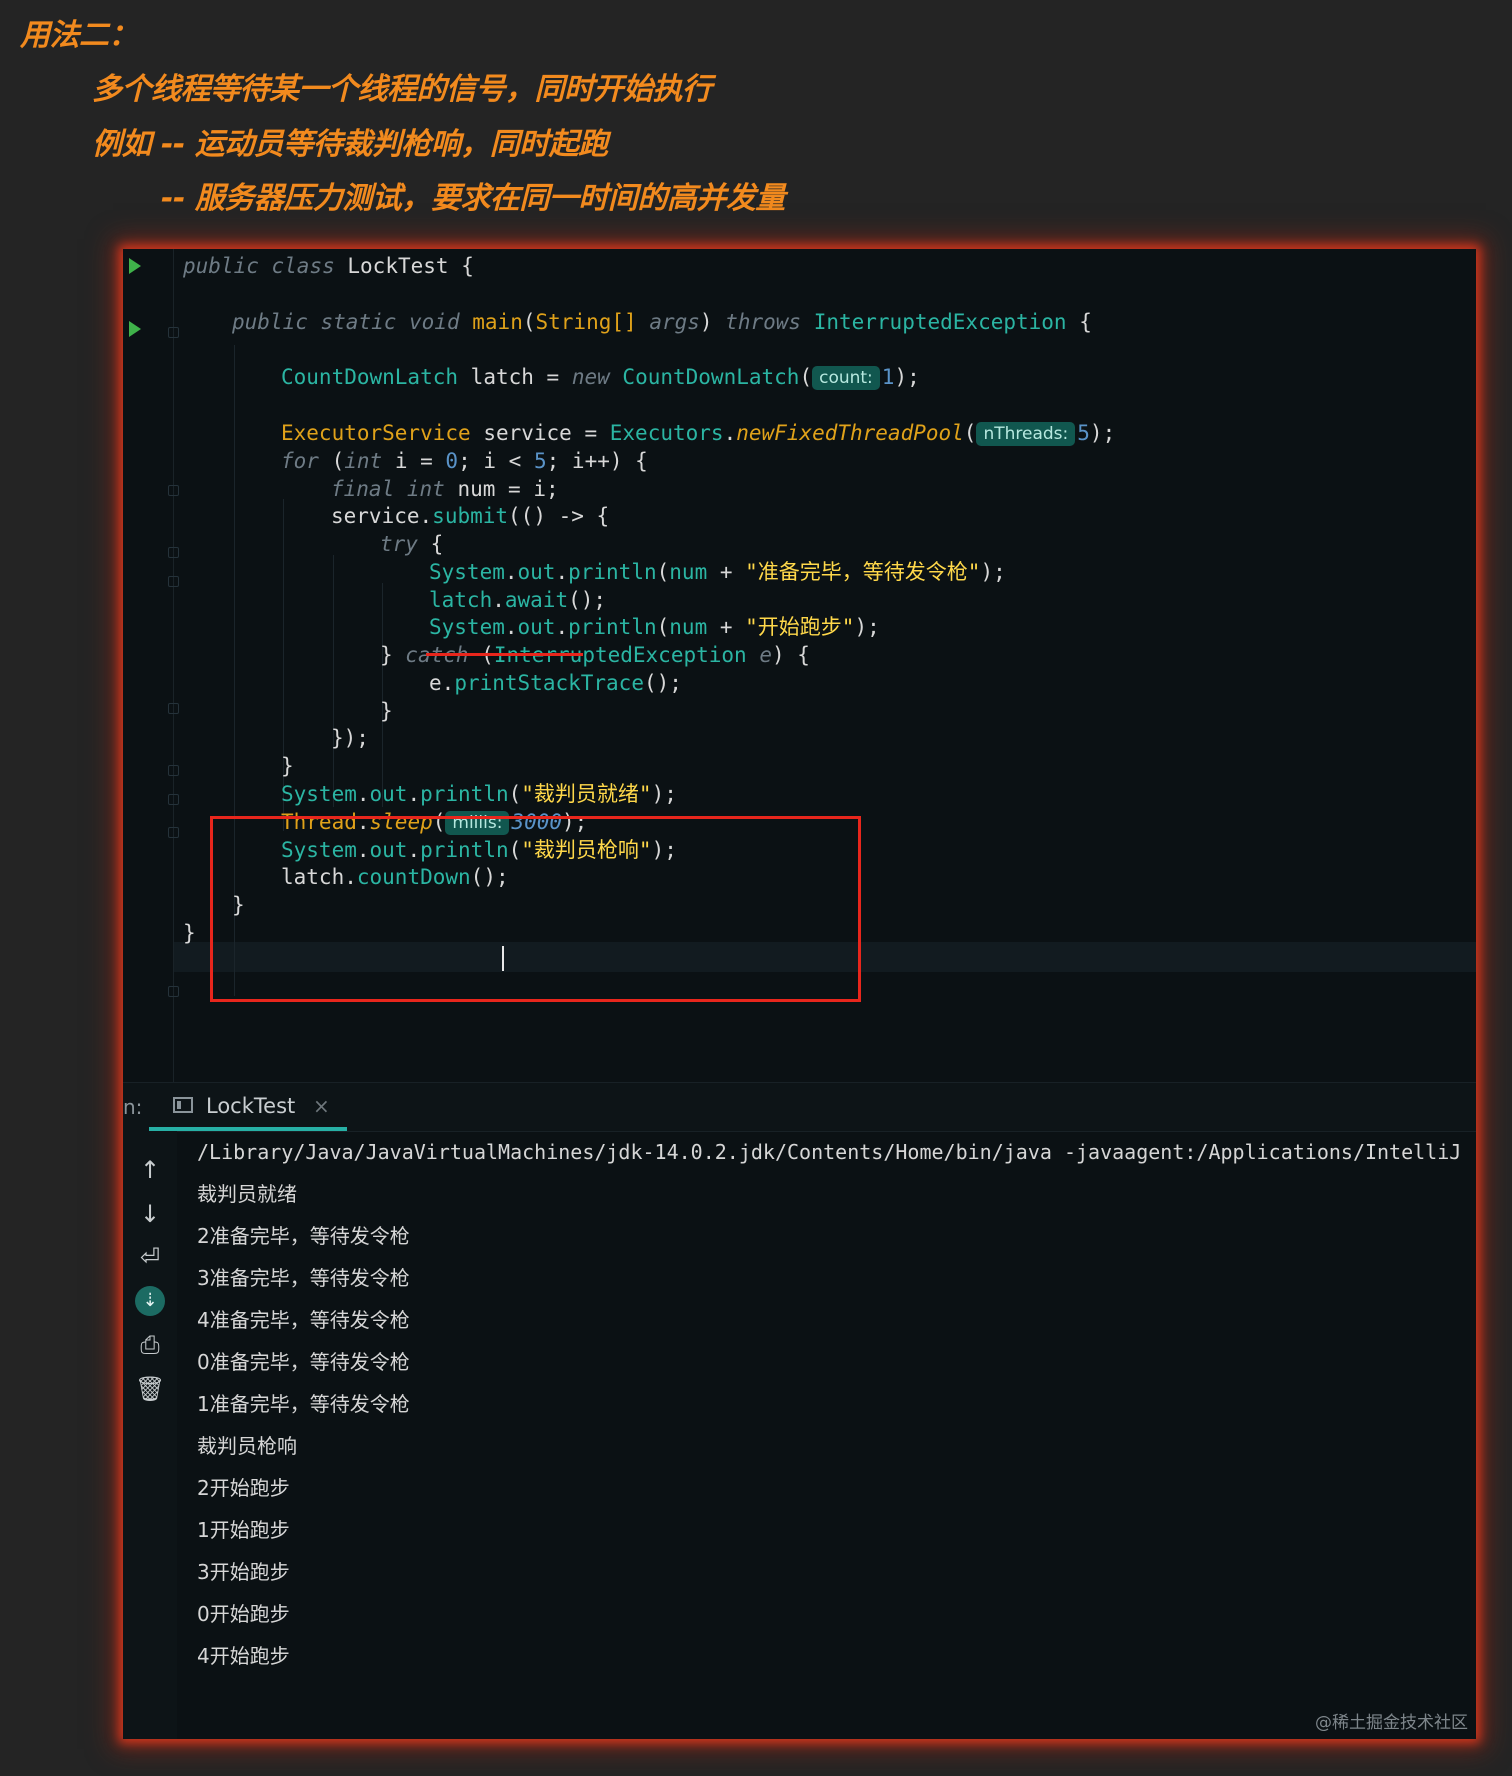 This screenshot has height=1776, width=1512. I want to click on console-toolbar: ↑ ↓ ⏎ ⇣ ⎙ 🗑, so click(150, 1435).